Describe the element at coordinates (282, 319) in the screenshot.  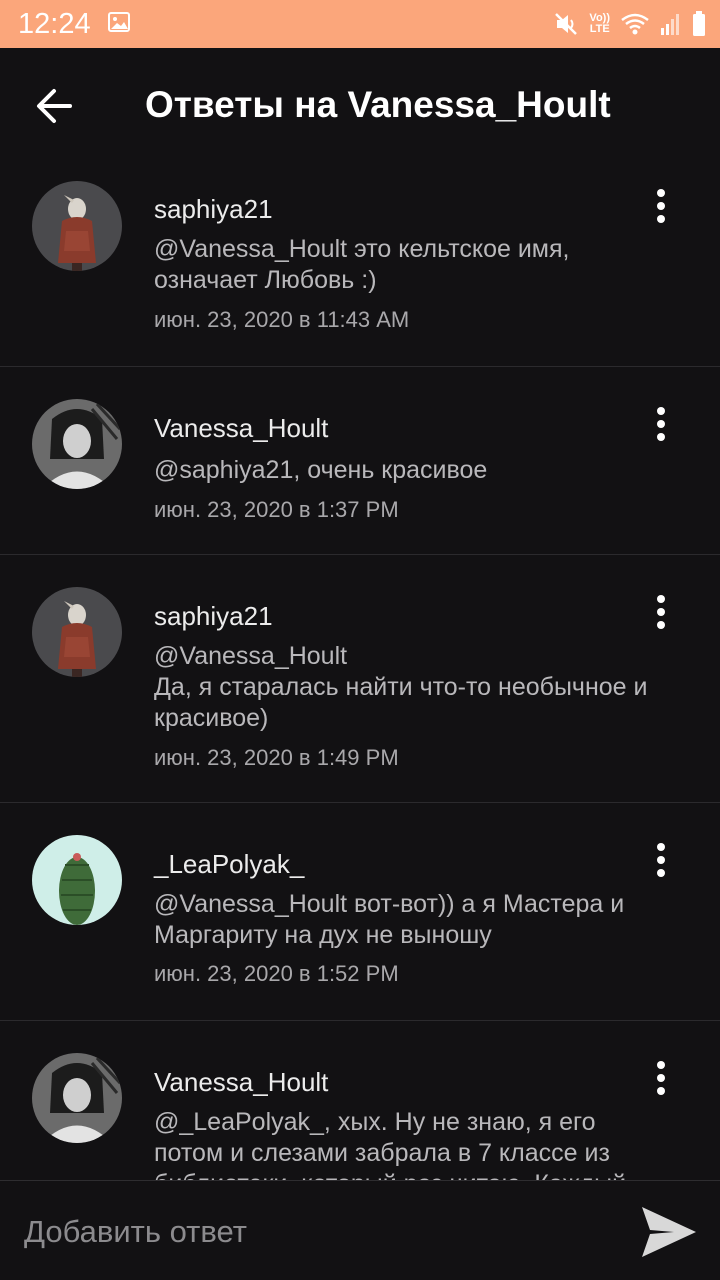
I see `reply-date: июн. 23, 2020 в 11:43 AM` at that location.